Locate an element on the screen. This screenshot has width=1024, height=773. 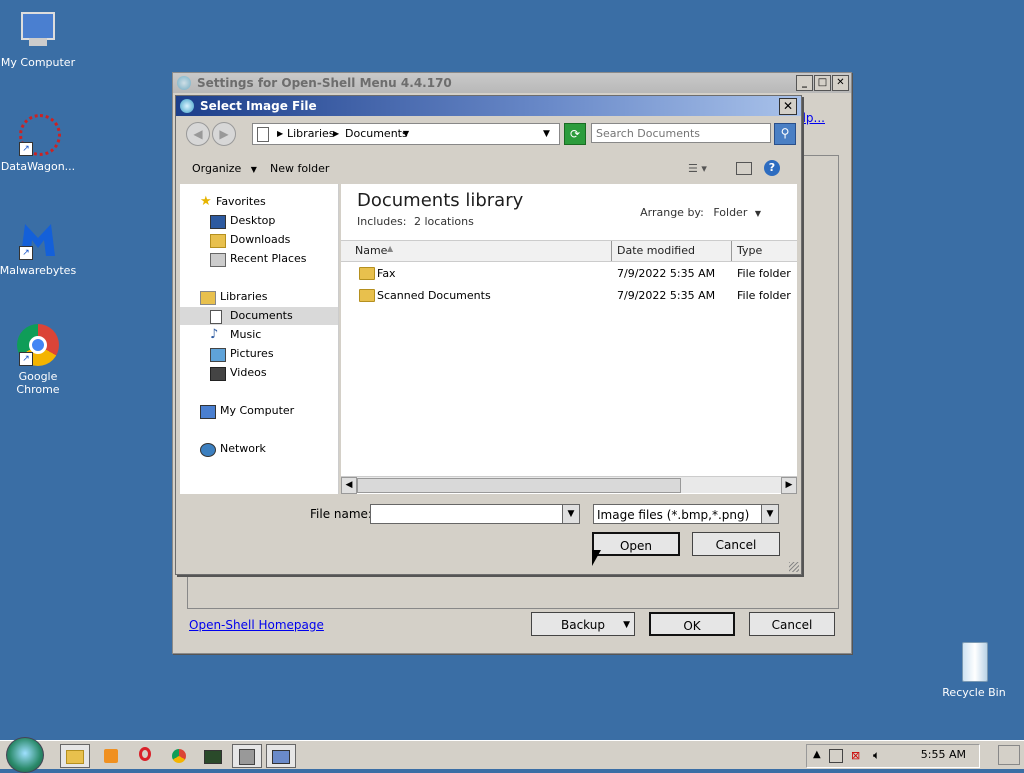
column-header-type: Type is located at coordinates (749, 250).